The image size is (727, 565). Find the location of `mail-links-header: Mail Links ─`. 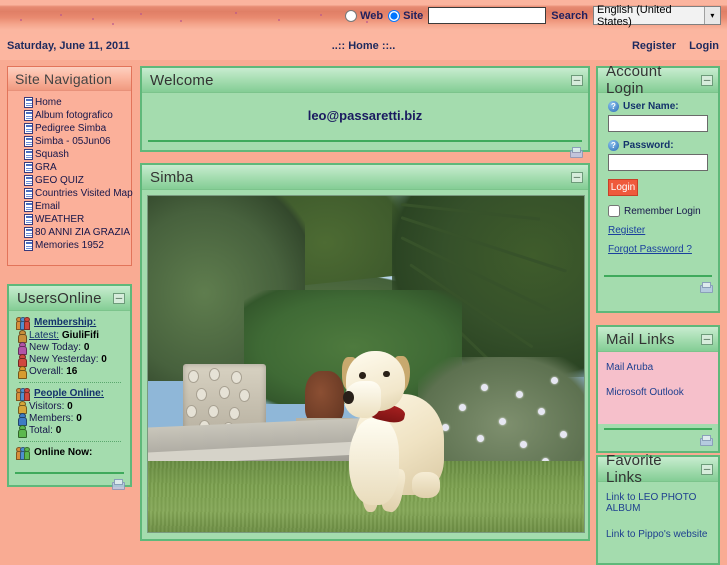

mail-links-header: Mail Links ─ is located at coordinates (658, 339).